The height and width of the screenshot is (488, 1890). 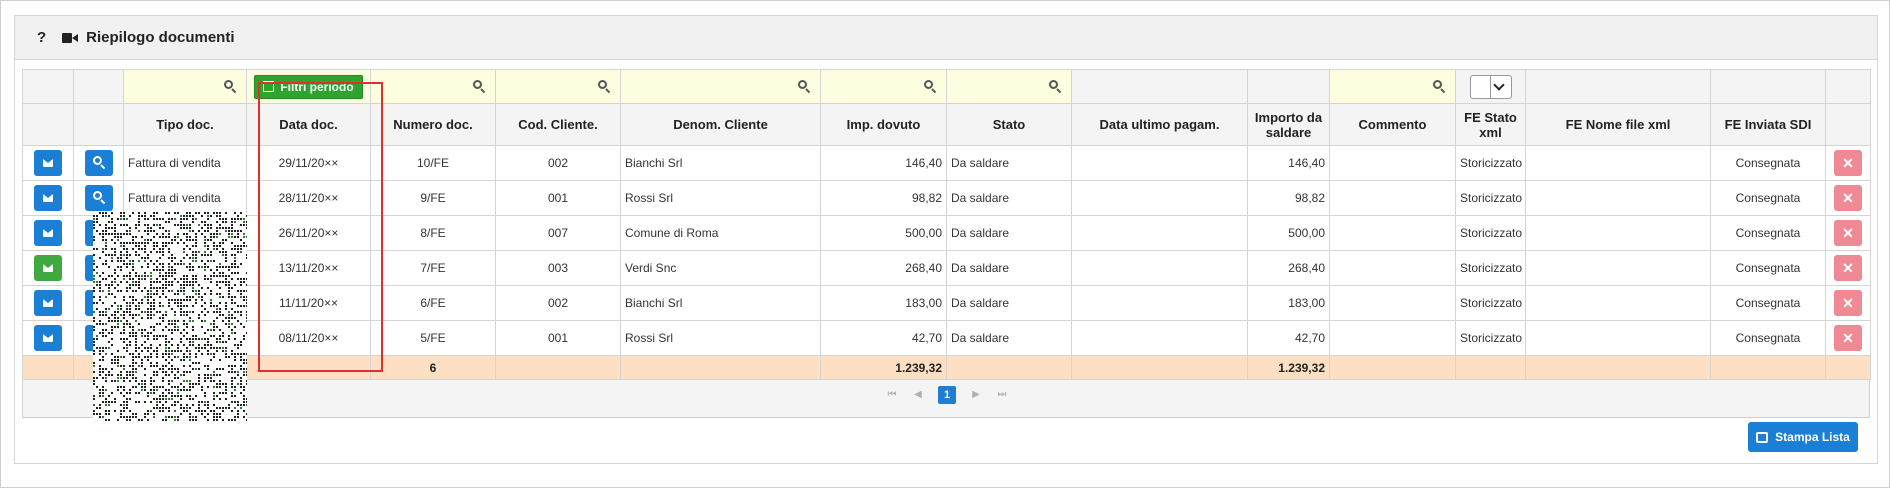 What do you see at coordinates (433, 338) in the screenshot?
I see `cell-numero-doc: 5/FE` at bounding box center [433, 338].